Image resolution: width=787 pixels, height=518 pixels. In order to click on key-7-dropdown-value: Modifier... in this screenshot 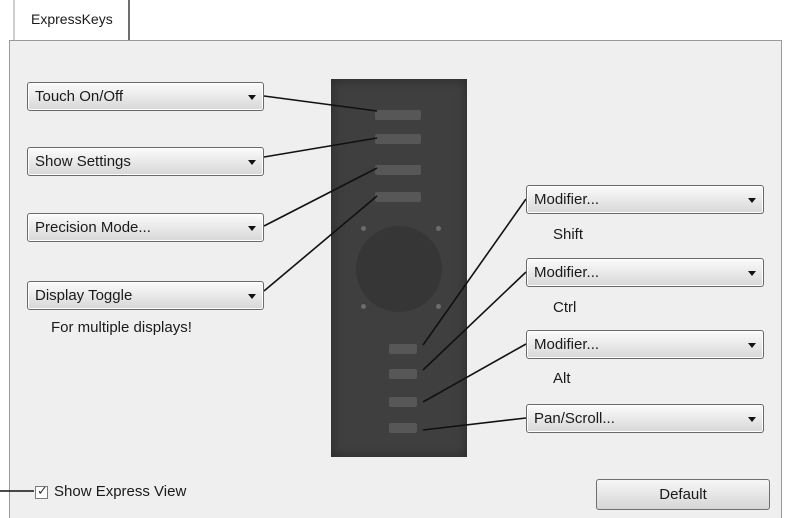, I will do `click(567, 344)`.